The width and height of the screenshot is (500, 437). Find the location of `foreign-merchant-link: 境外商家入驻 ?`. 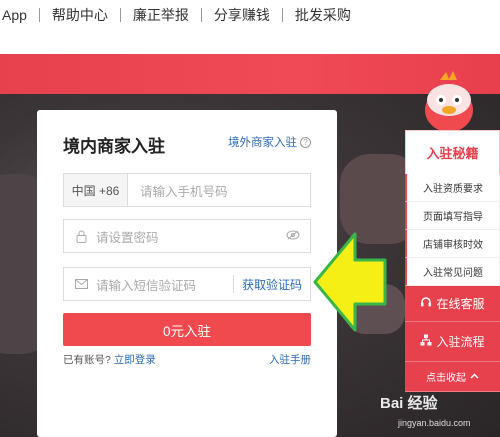

foreign-merchant-link: 境外商家入驻 ? is located at coordinates (269, 142).